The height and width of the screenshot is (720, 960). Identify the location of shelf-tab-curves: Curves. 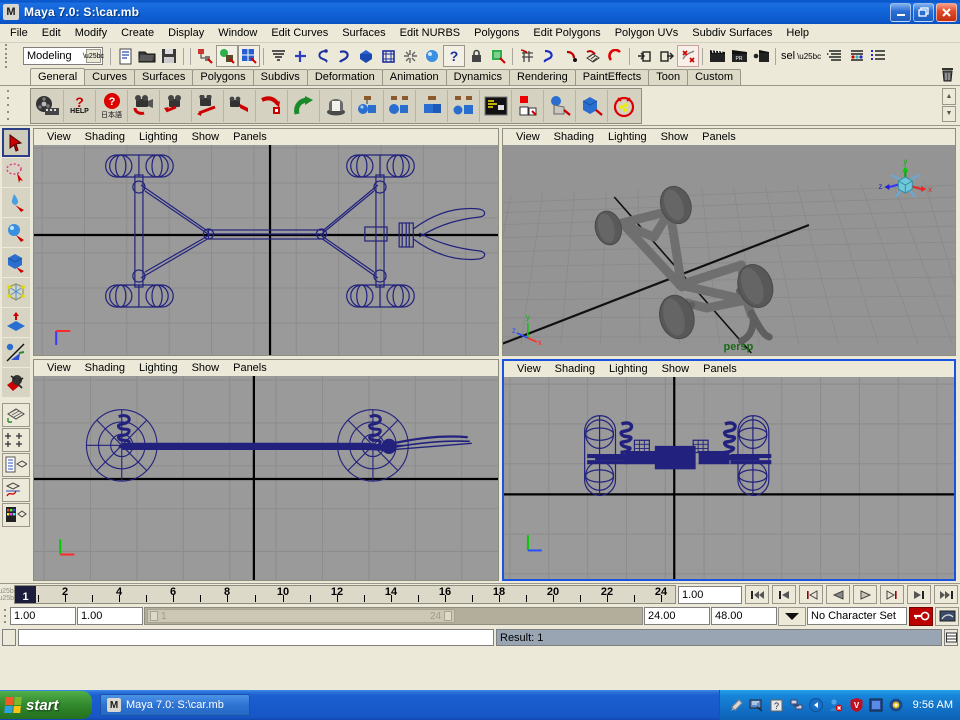
(109, 77).